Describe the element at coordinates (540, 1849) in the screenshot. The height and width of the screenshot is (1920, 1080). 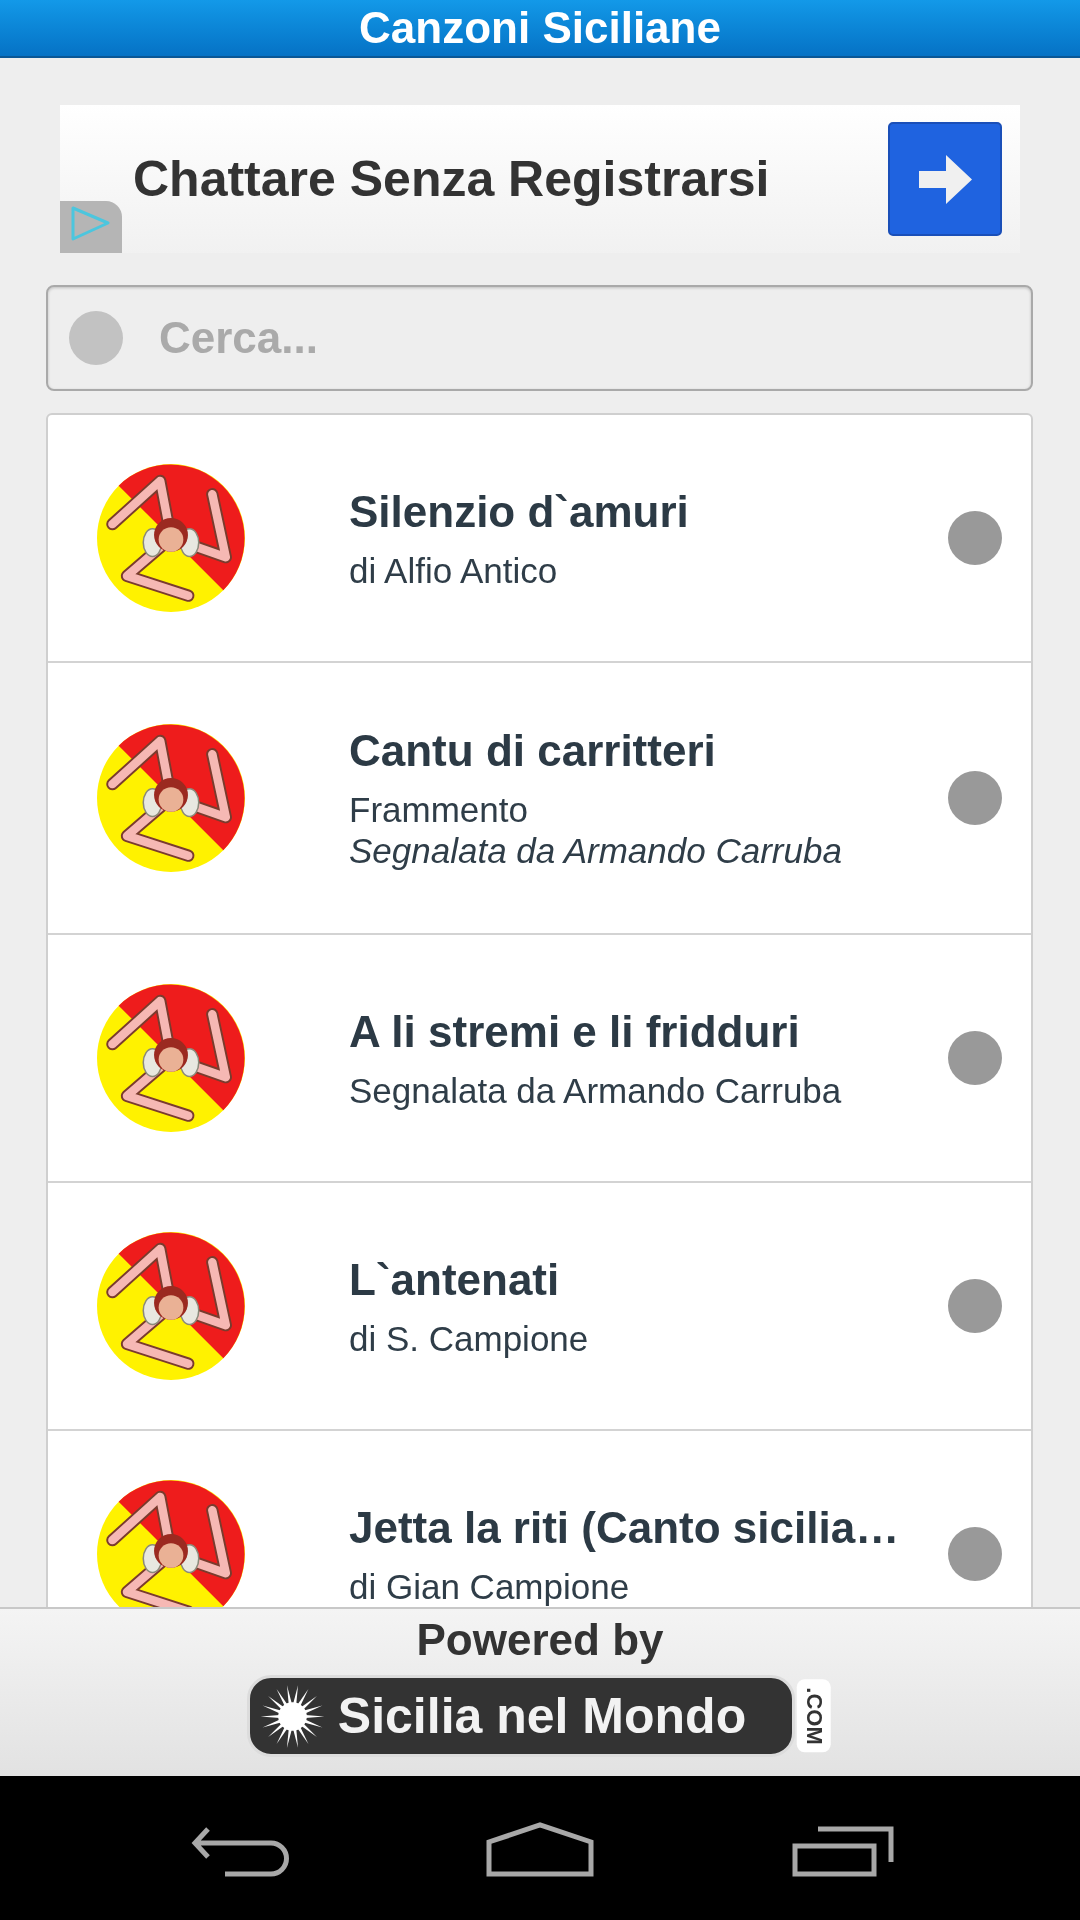
I see `home-icon` at that location.